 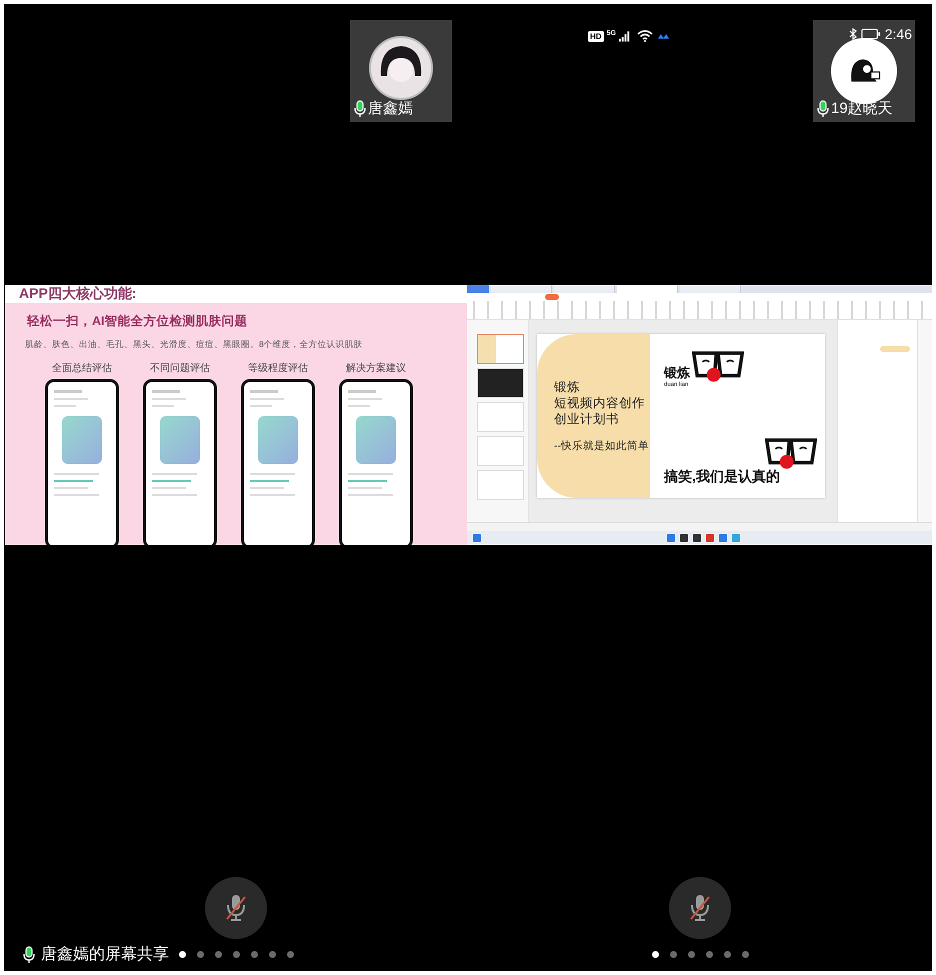 What do you see at coordinates (596, 36) in the screenshot?
I see `hd-badge: HD` at bounding box center [596, 36].